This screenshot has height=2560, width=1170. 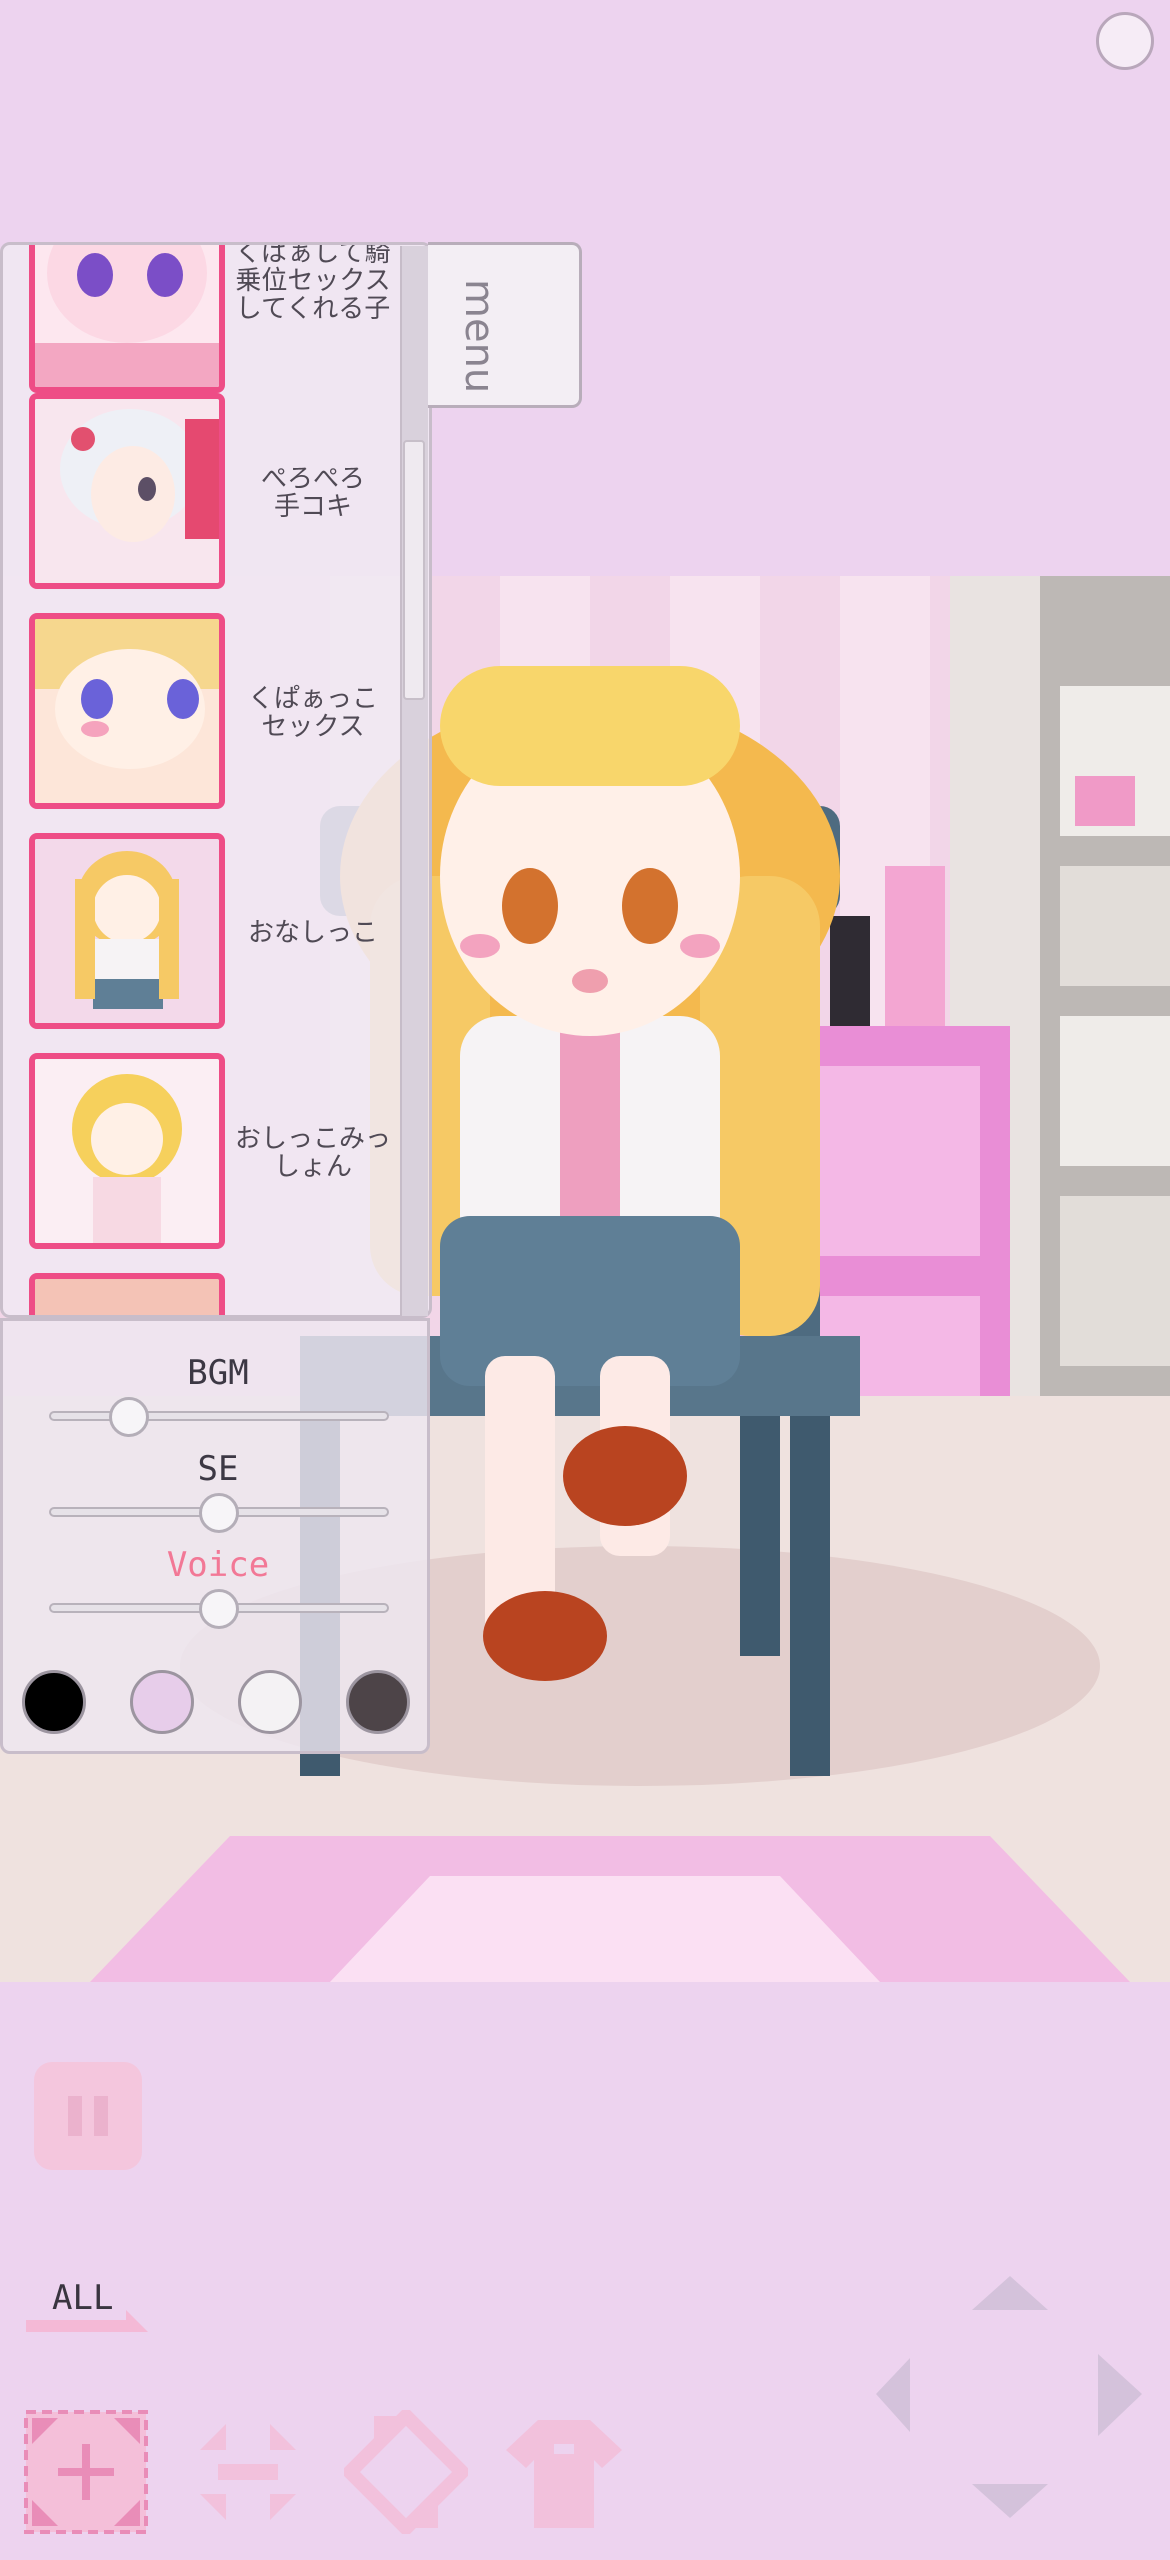 I want to click on shrink-button, so click(x=248, y=2472).